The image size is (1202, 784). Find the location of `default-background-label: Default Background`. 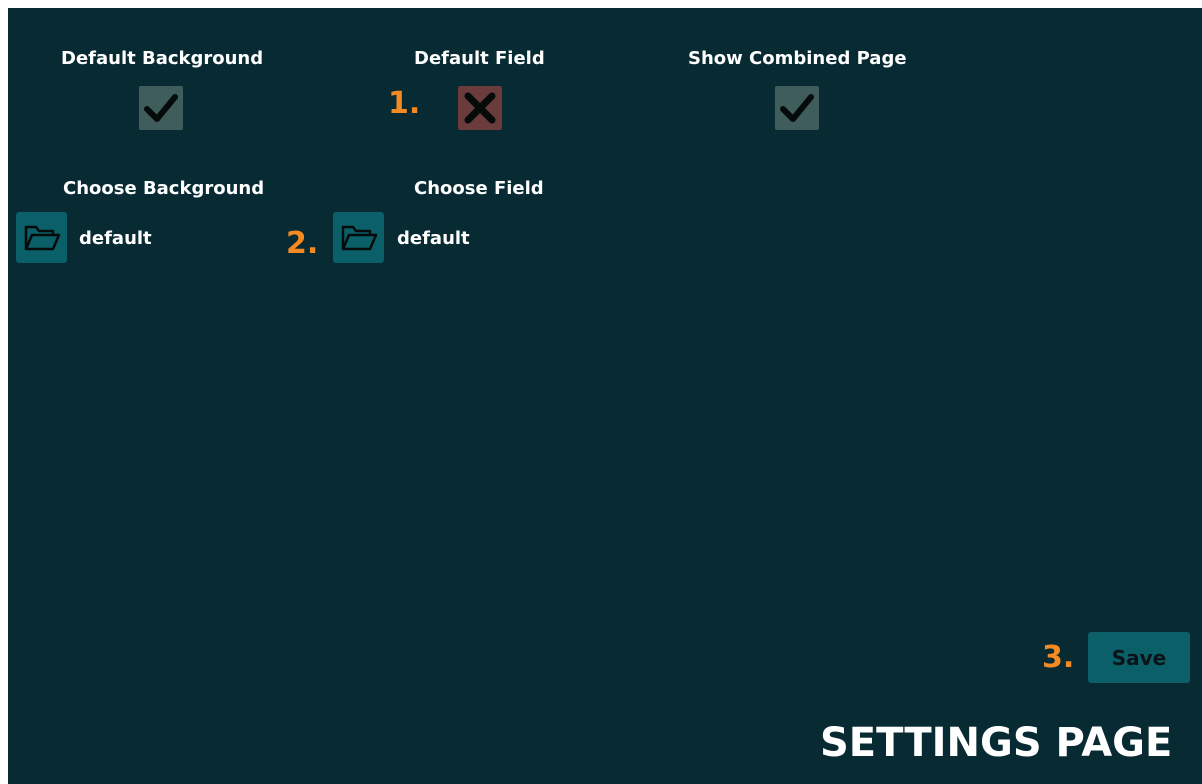

default-background-label: Default Background is located at coordinates (162, 58).